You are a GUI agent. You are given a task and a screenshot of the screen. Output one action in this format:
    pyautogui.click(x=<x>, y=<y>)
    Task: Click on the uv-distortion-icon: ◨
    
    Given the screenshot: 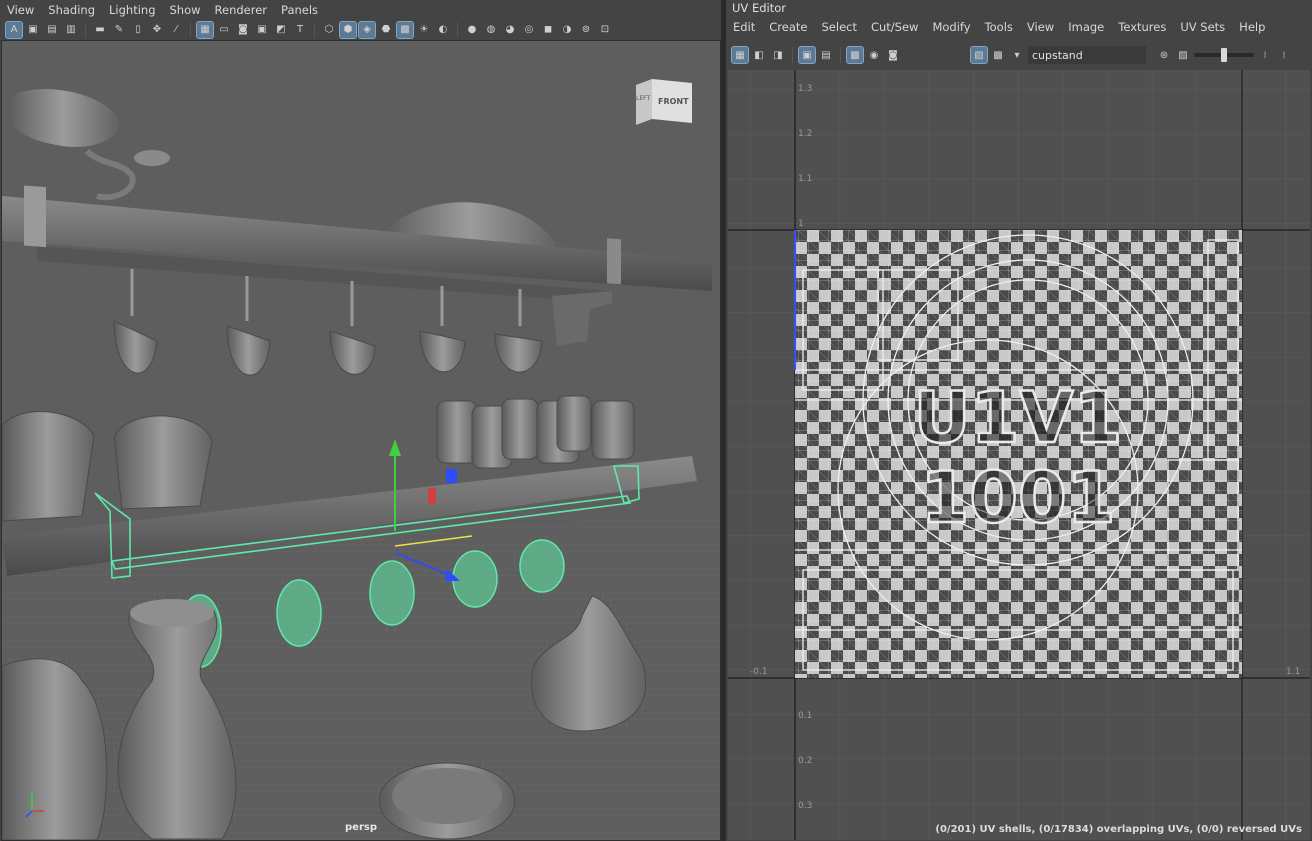 What is the action you would take?
    pyautogui.click(x=778, y=55)
    